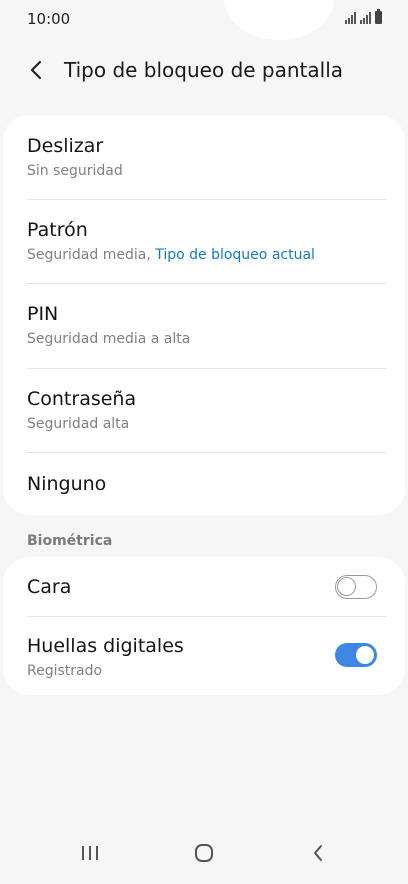 The width and height of the screenshot is (408, 884). I want to click on recent-apps-button, so click(90, 853).